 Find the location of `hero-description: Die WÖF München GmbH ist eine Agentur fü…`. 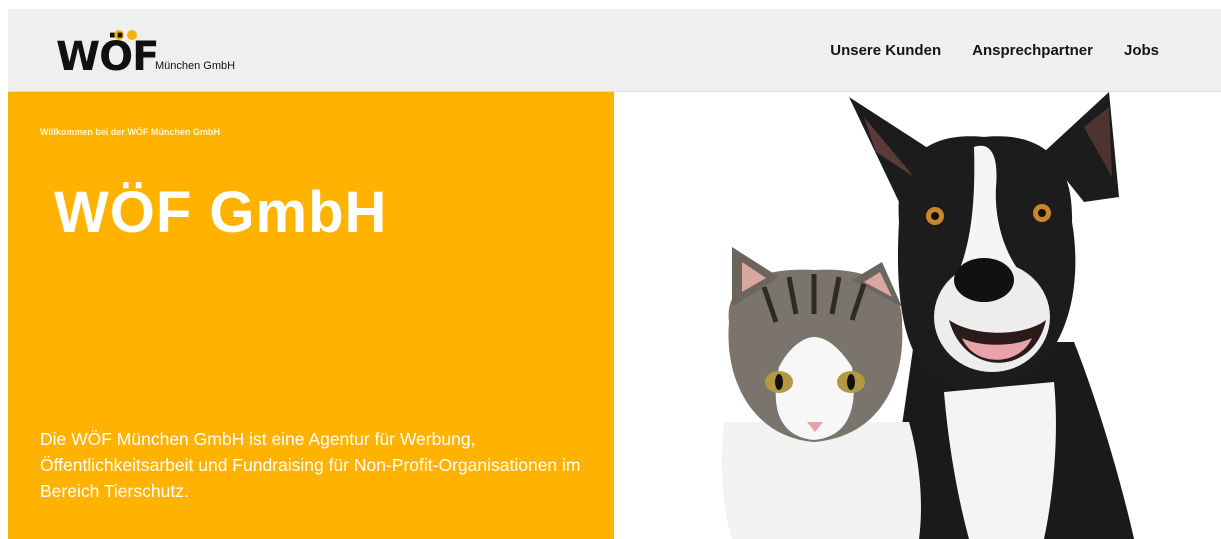

hero-description: Die WÖF München GmbH ist eine Agentur fü… is located at coordinates (310, 465).